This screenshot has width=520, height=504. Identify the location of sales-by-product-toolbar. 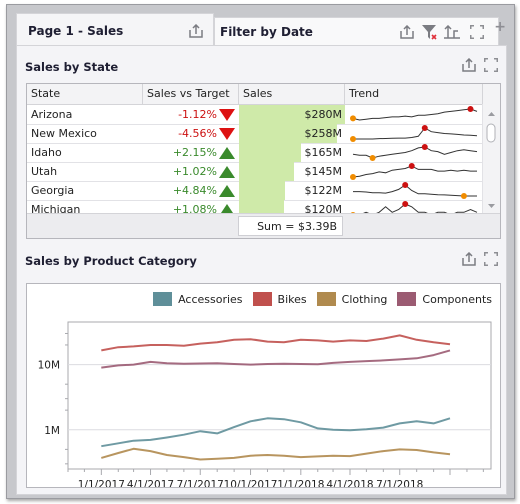
(480, 260).